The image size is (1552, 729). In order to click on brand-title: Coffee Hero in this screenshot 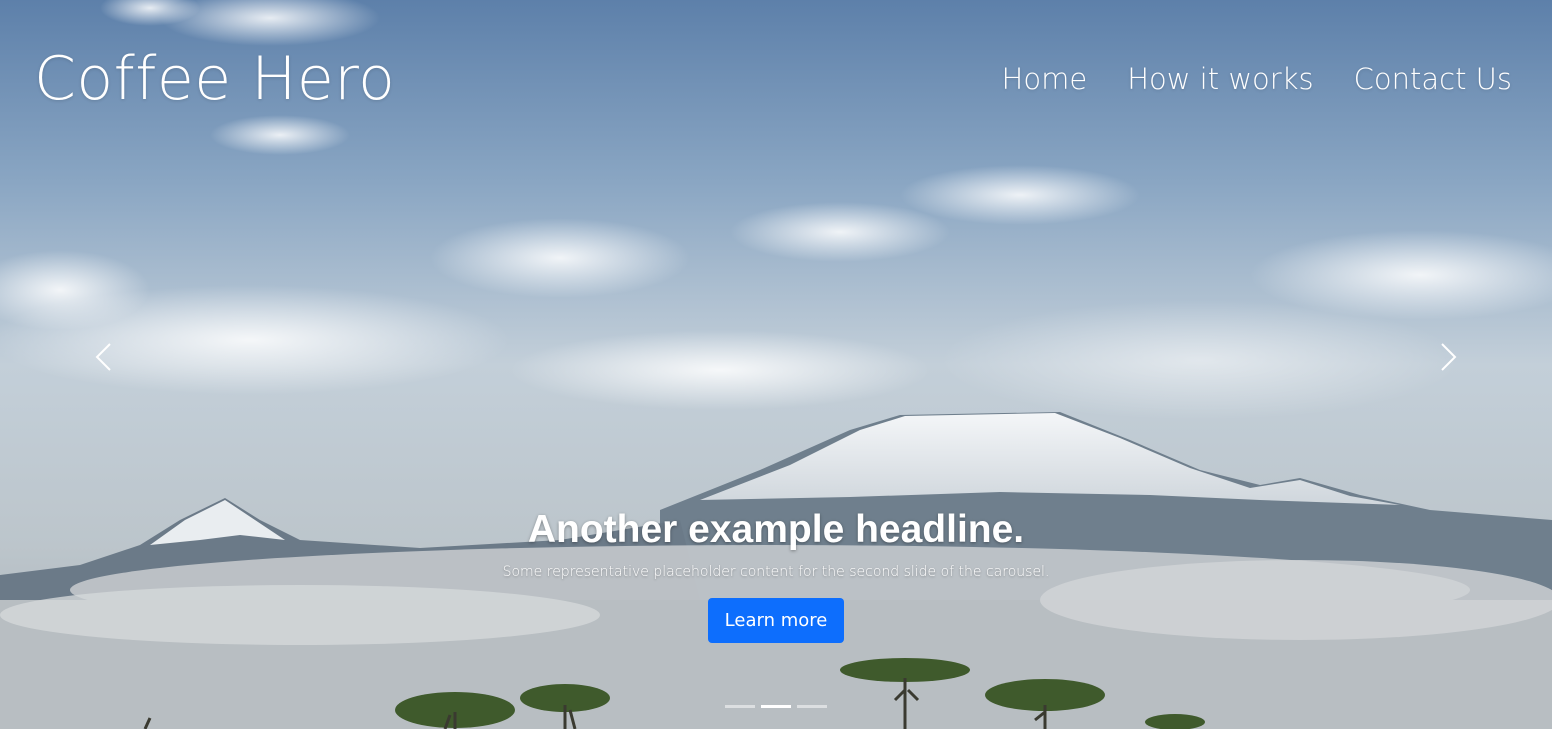, I will do `click(214, 79)`.